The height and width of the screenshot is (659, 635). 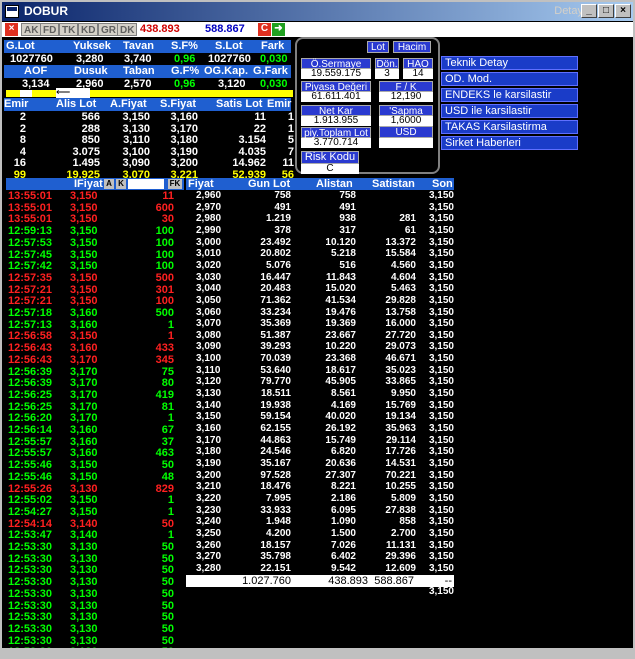 What do you see at coordinates (86, 151) in the screenshot?
I see `emir-cell: 3.075` at bounding box center [86, 151].